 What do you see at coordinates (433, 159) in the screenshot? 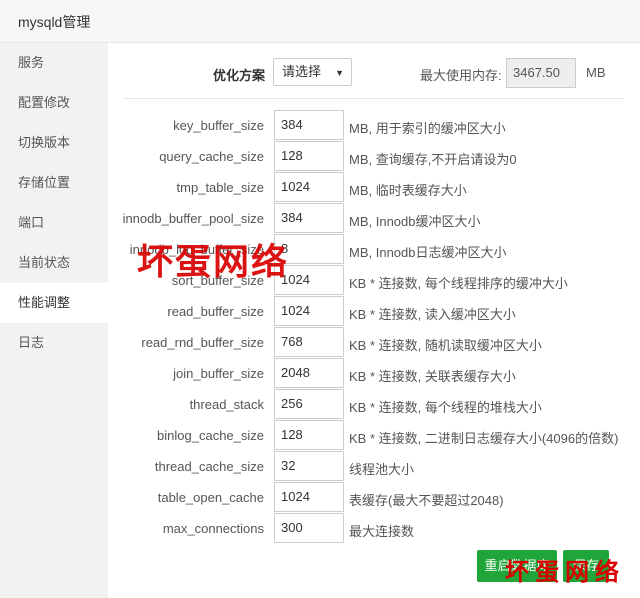
I see `param-description: MB, 查询缓存,不开启请设为0` at bounding box center [433, 159].